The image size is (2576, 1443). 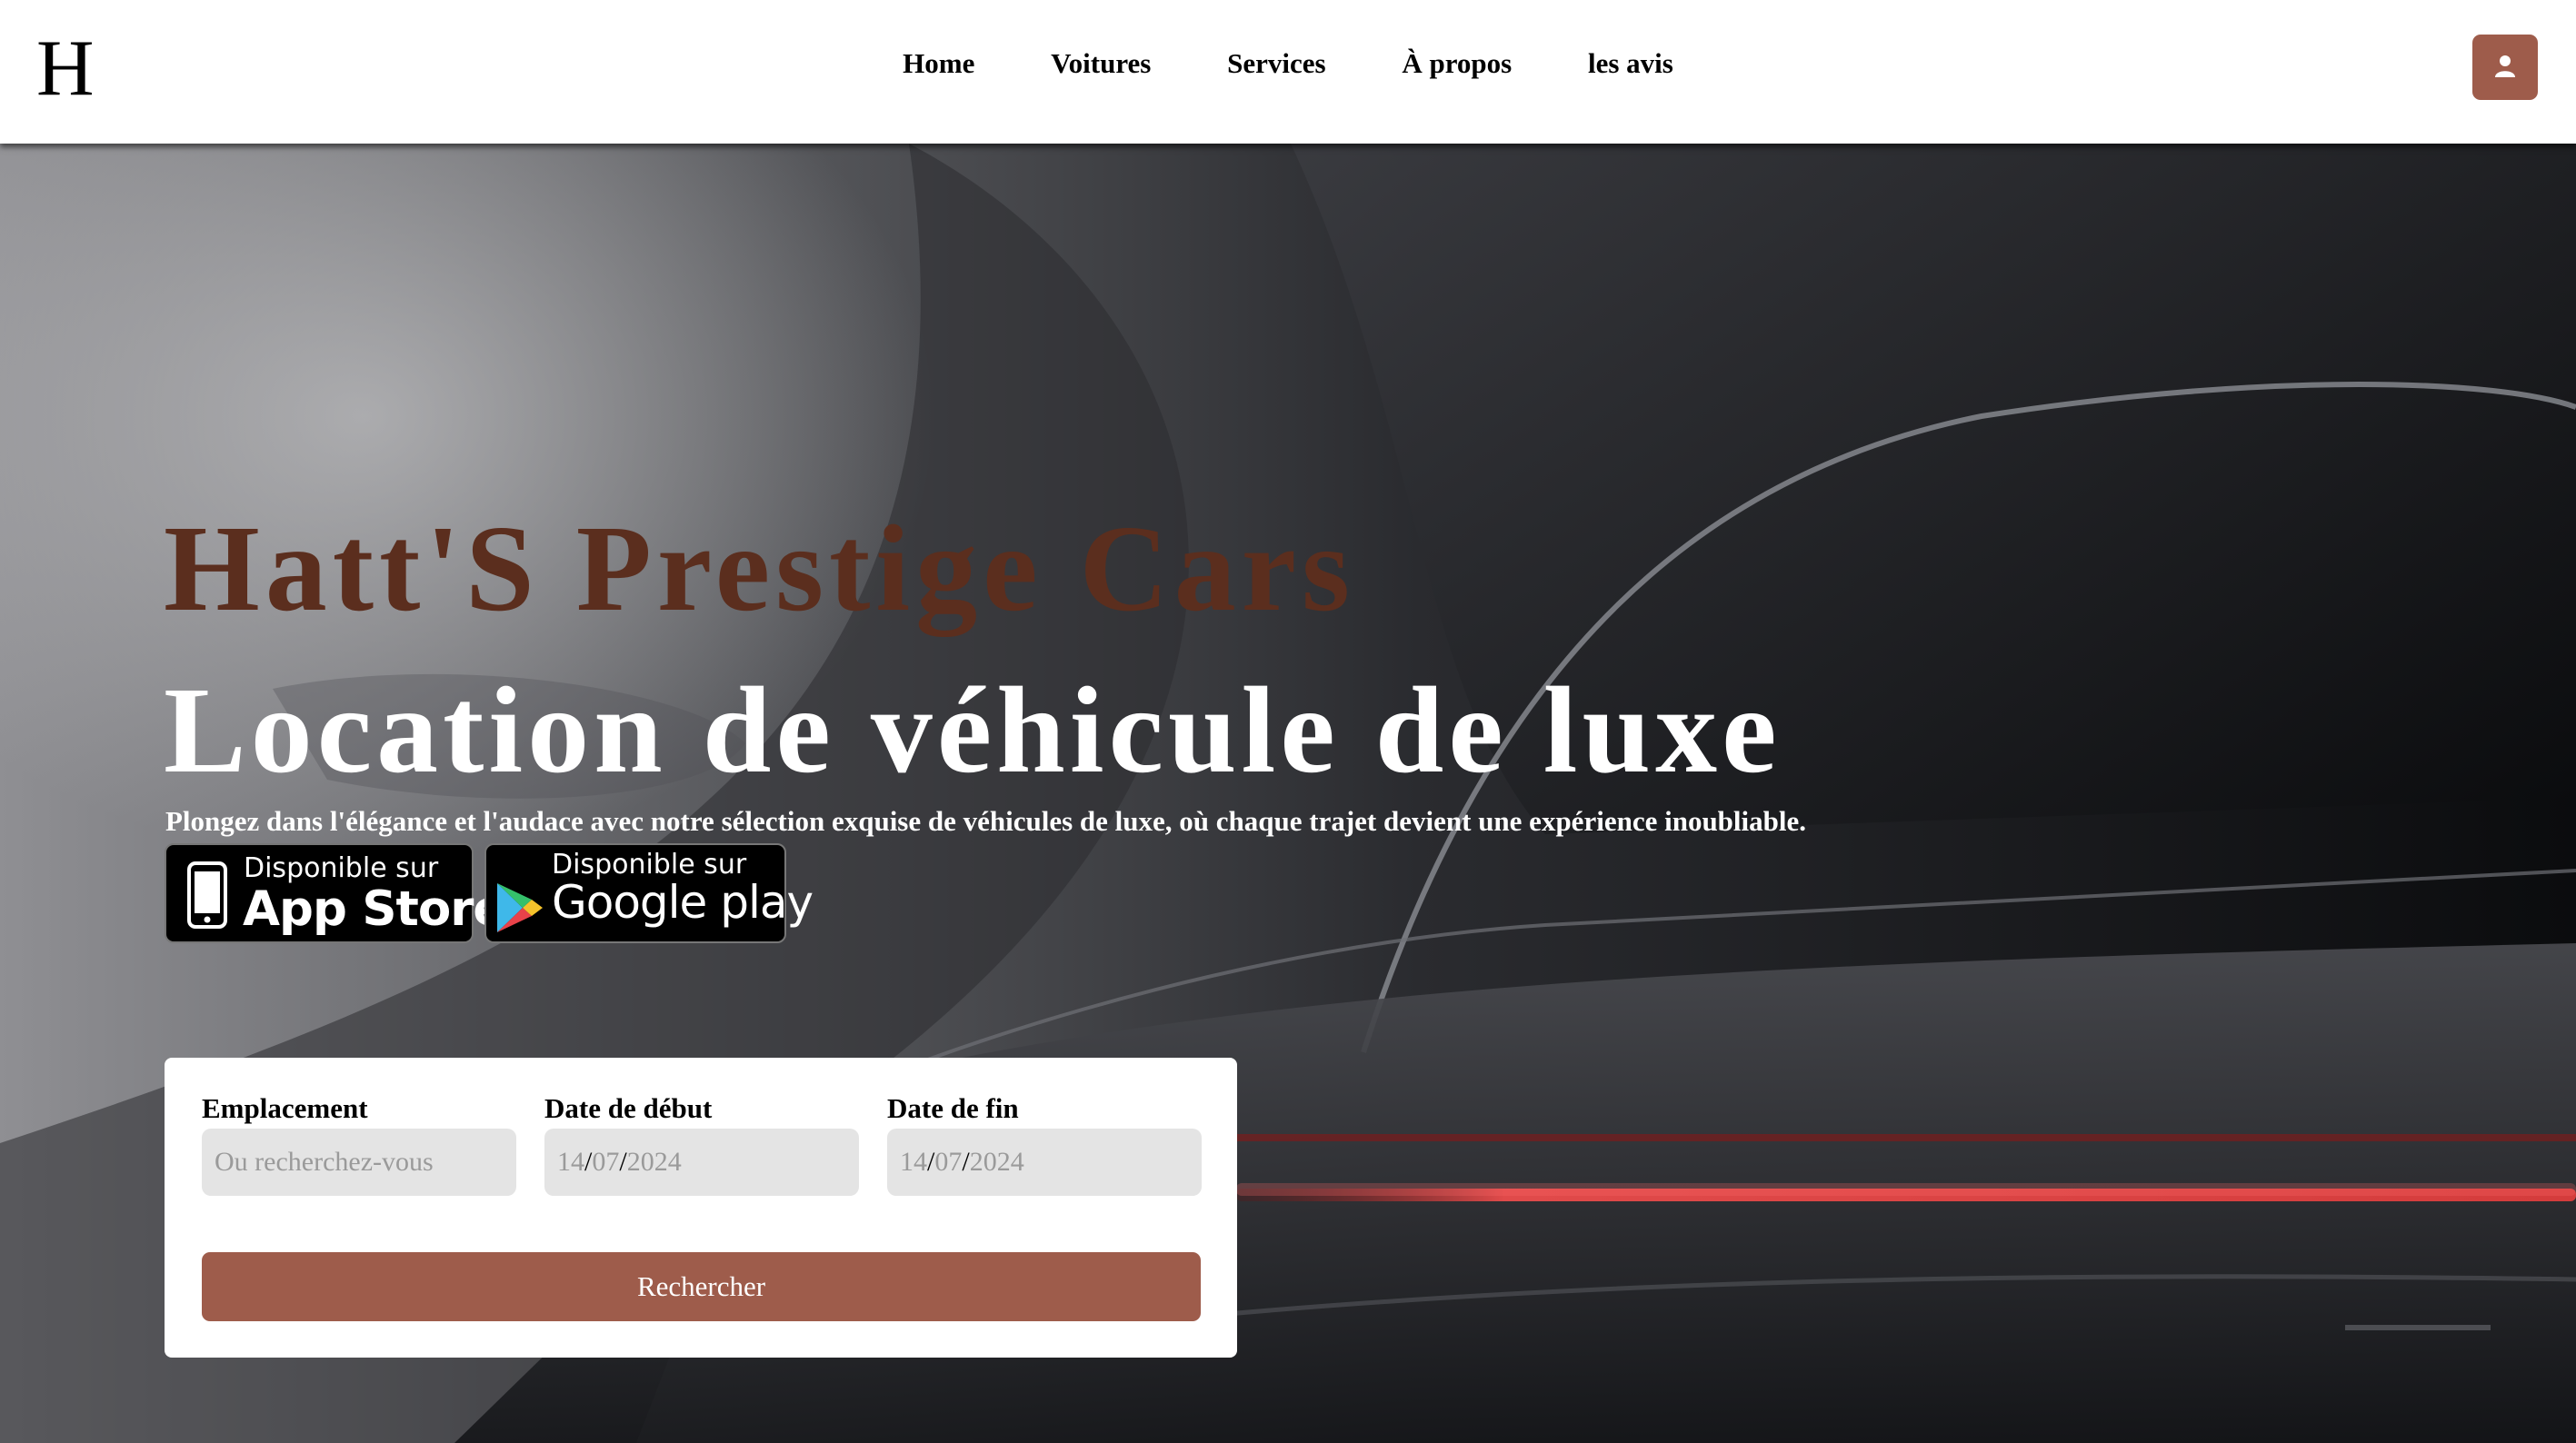 What do you see at coordinates (973, 730) in the screenshot?
I see `hero-headline: Location de véhicule de luxe` at bounding box center [973, 730].